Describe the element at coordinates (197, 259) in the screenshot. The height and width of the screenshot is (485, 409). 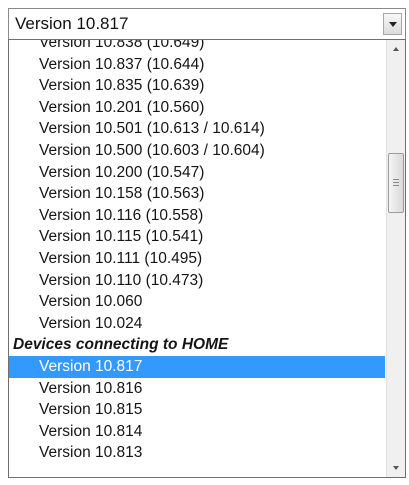
I see `option-item: Version 10.111 (10.495)` at that location.